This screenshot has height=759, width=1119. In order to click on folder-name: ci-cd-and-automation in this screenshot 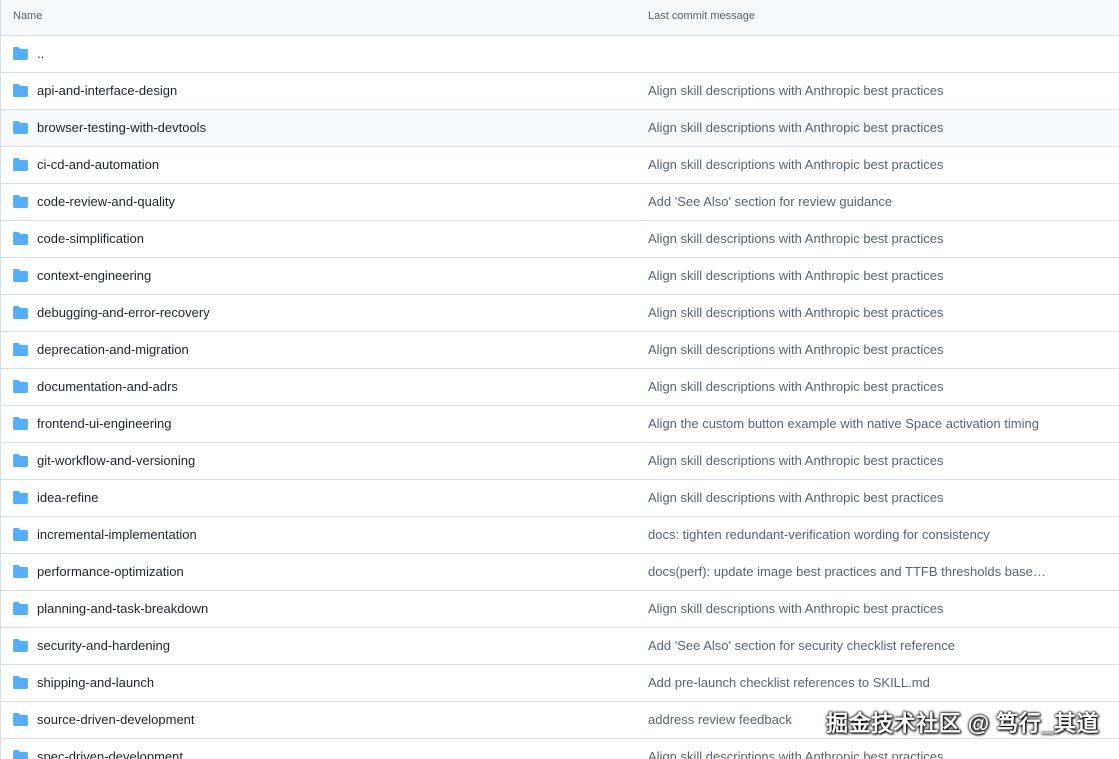, I will do `click(98, 164)`.